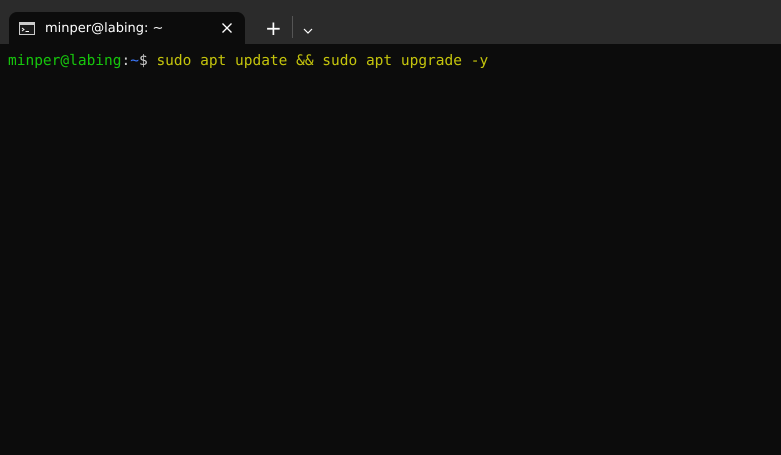  I want to click on tab-title: minper@labing: ~, so click(104, 28).